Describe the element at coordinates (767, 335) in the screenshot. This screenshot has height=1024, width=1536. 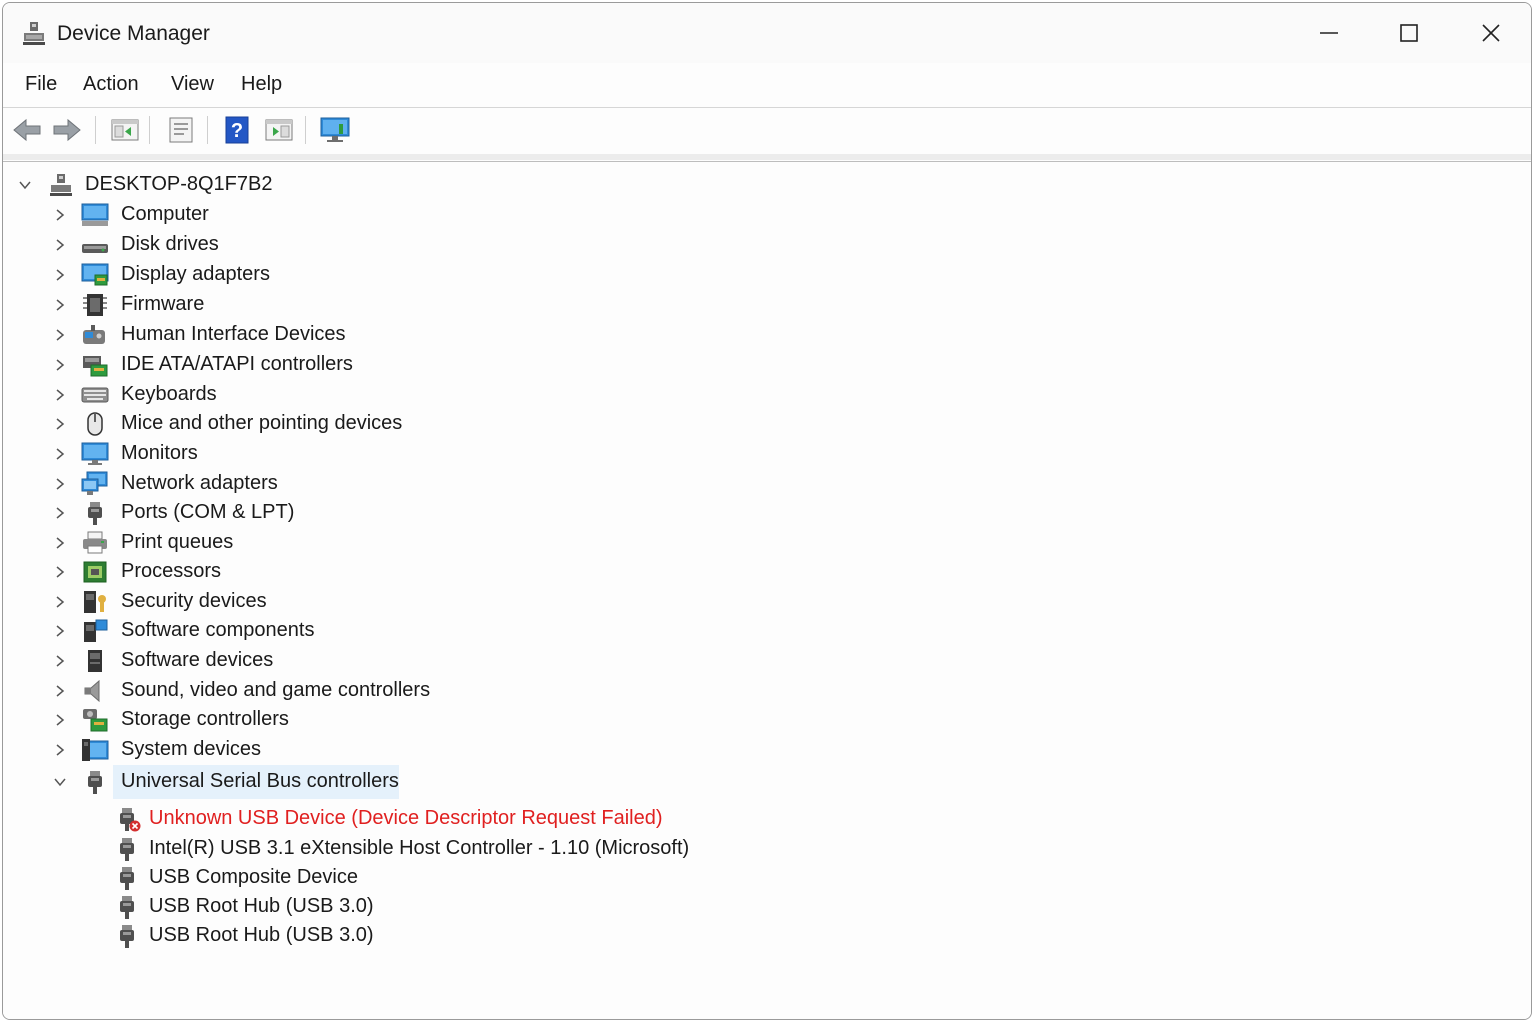
I see `tree-category-item: Human Interface Devices` at that location.